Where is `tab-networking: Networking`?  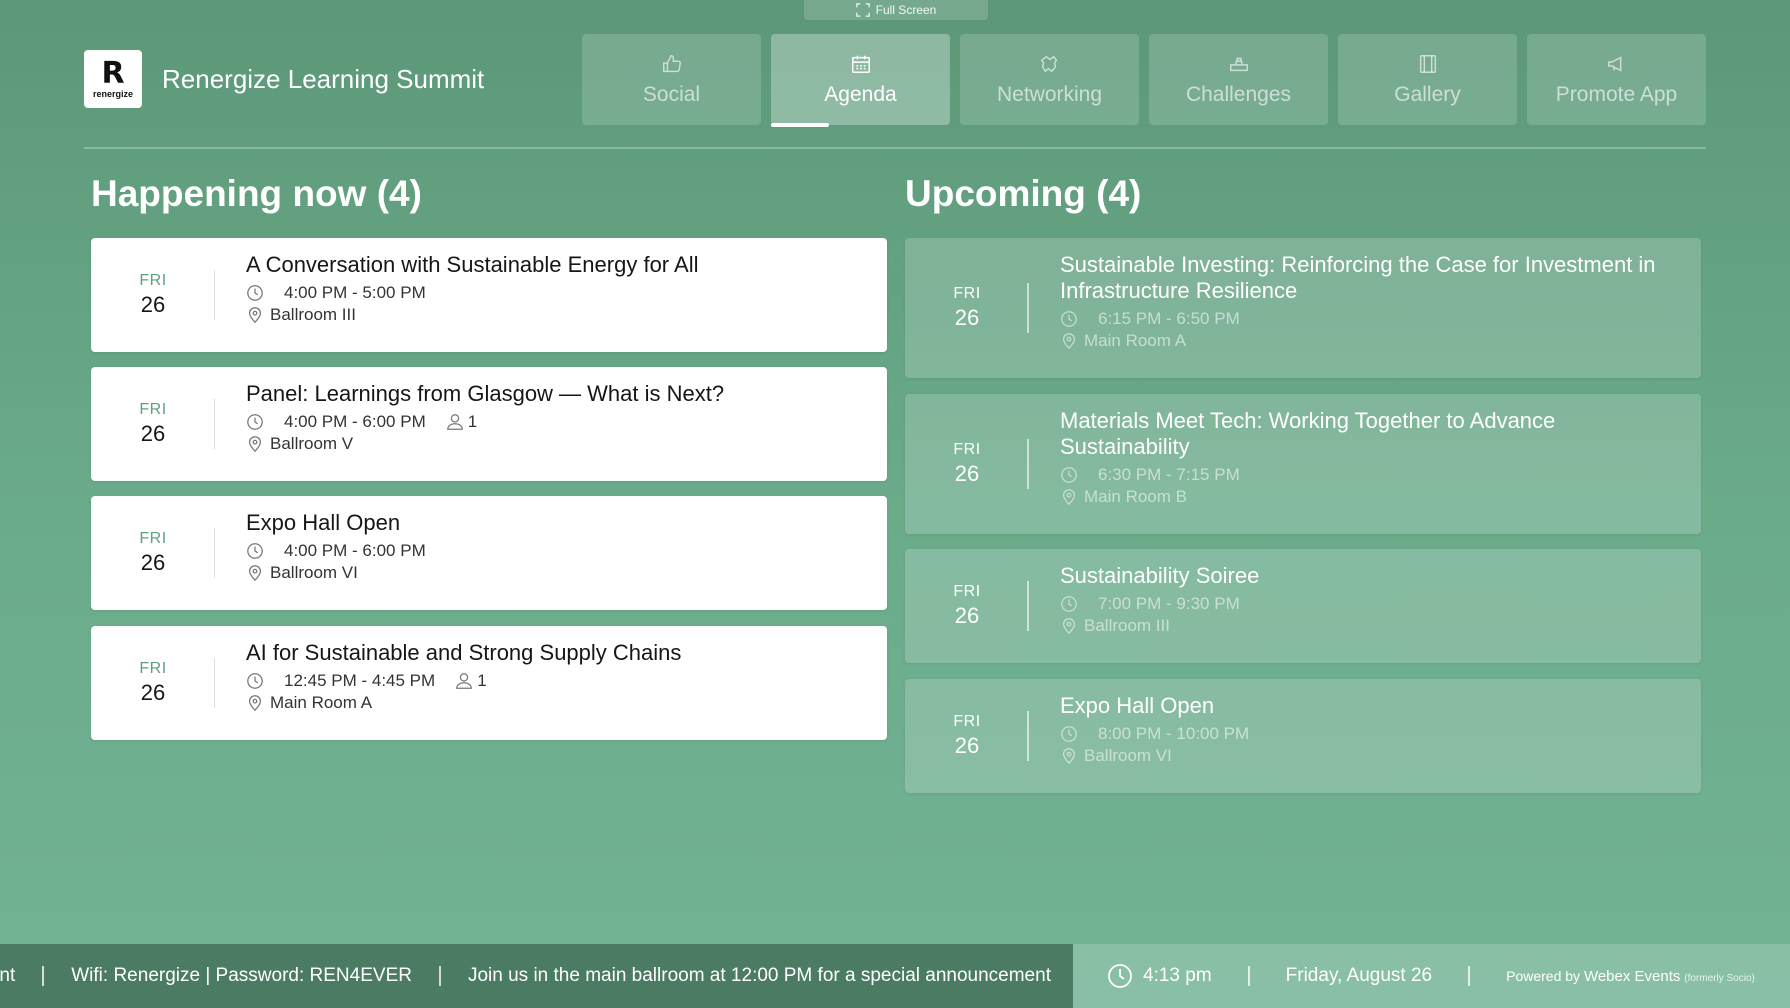
tab-networking: Networking is located at coordinates (1049, 79).